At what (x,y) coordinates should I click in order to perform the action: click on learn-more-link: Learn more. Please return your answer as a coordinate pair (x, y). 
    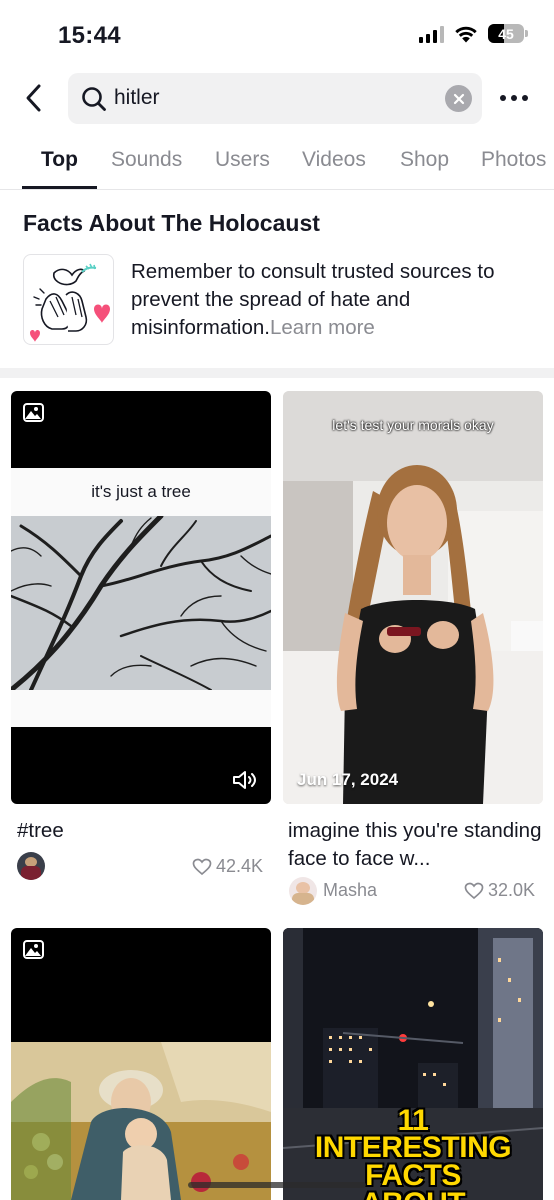
    Looking at the image, I should click on (322, 327).